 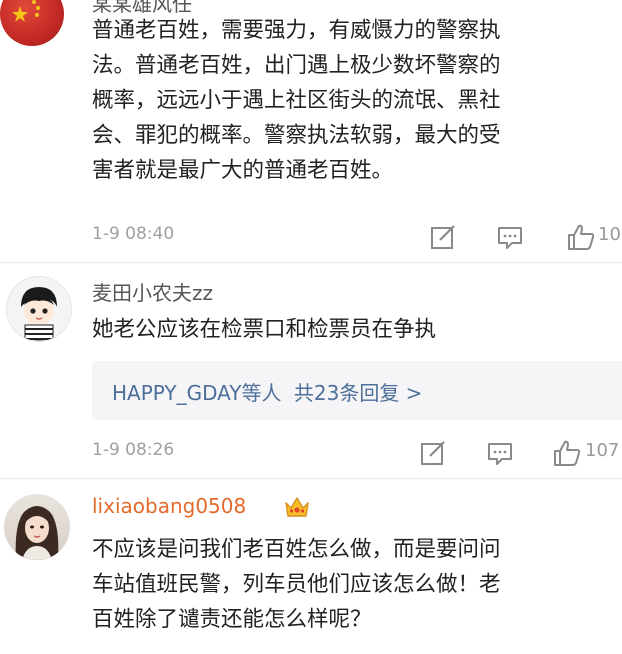 What do you see at coordinates (602, 450) in the screenshot?
I see `like-count: 107` at bounding box center [602, 450].